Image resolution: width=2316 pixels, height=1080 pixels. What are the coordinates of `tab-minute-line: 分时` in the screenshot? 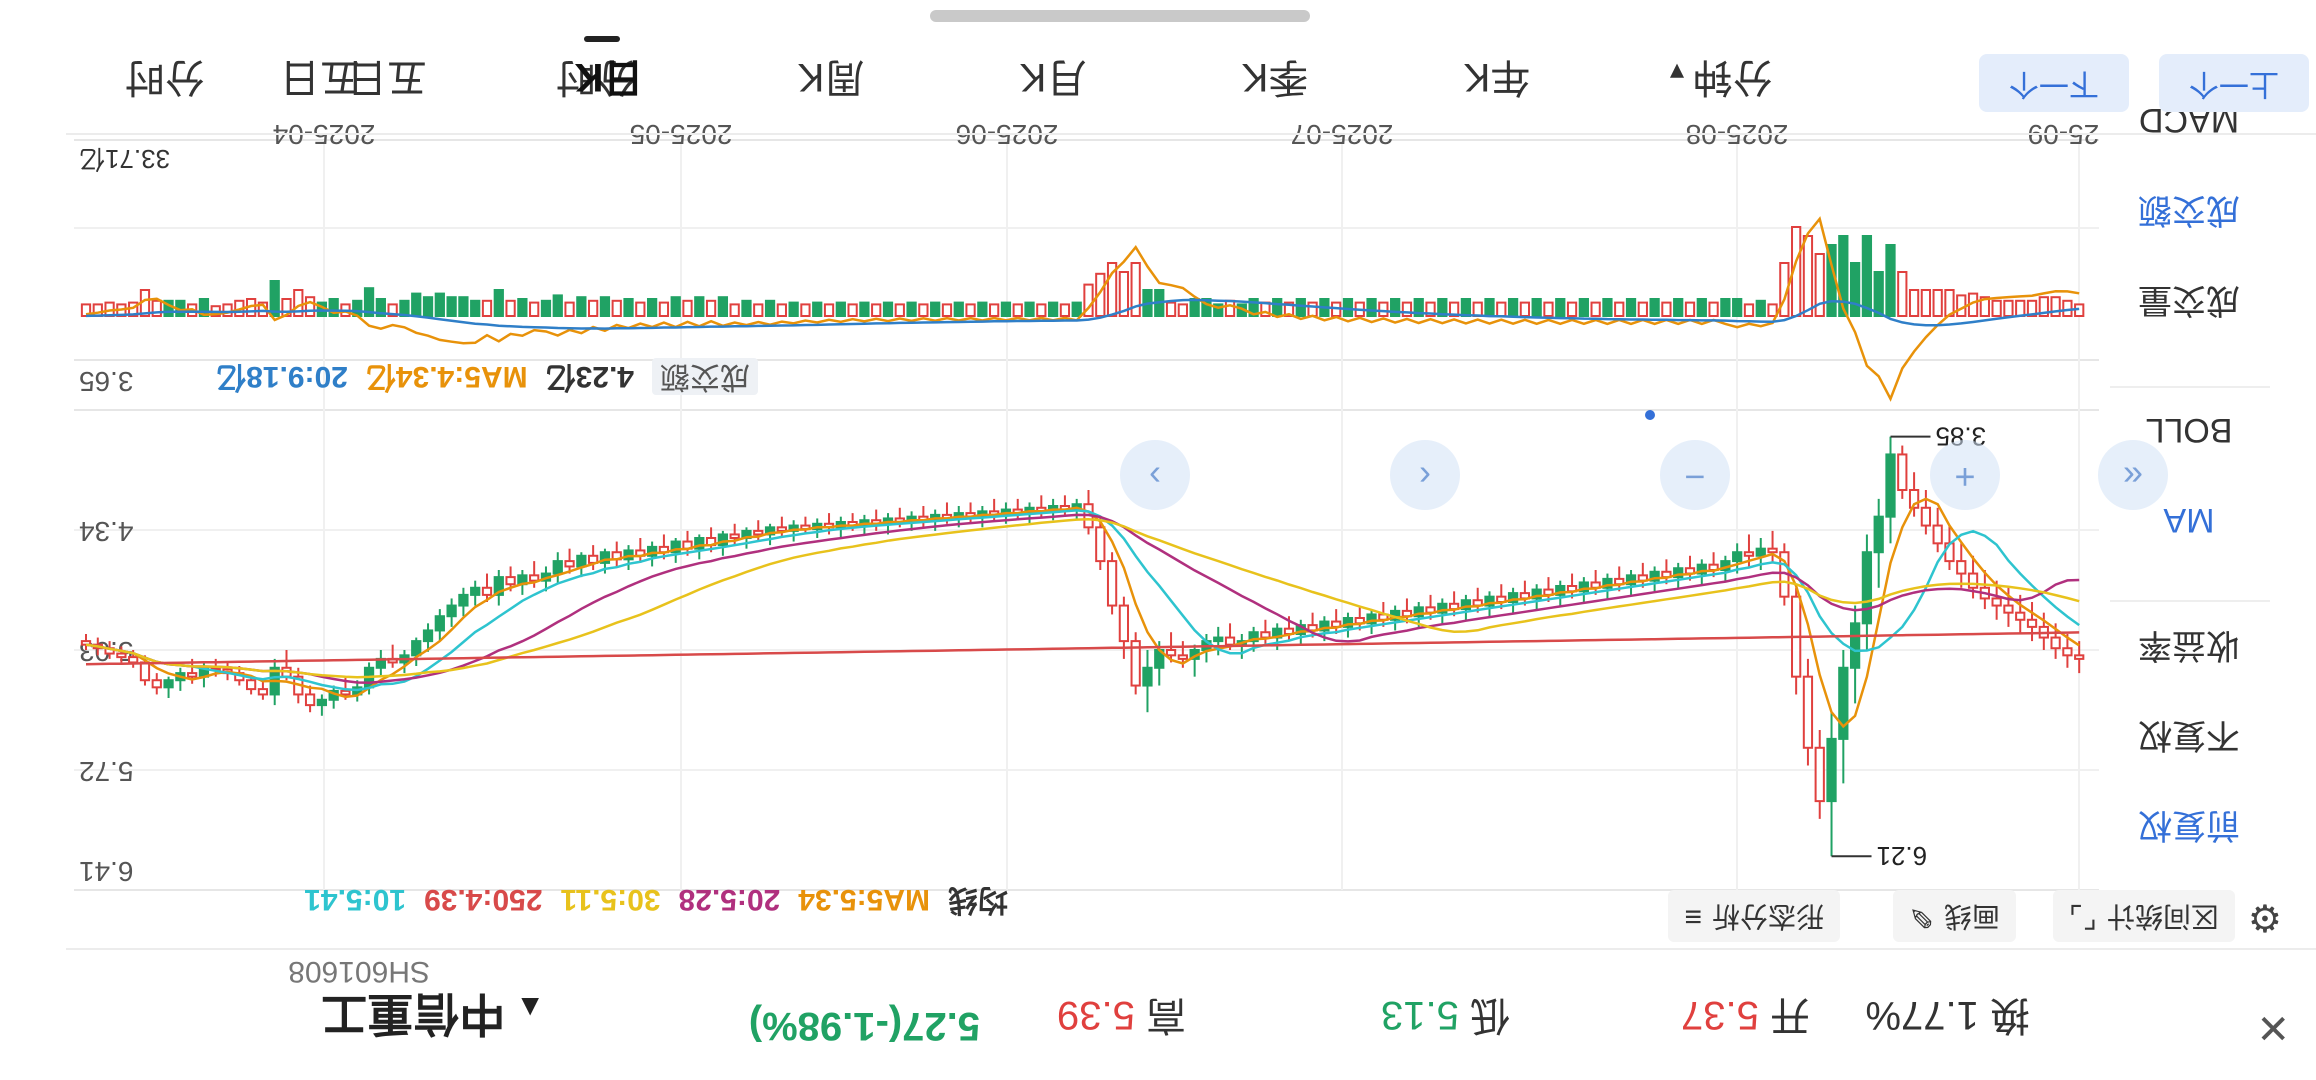 It's located at (165, 77).